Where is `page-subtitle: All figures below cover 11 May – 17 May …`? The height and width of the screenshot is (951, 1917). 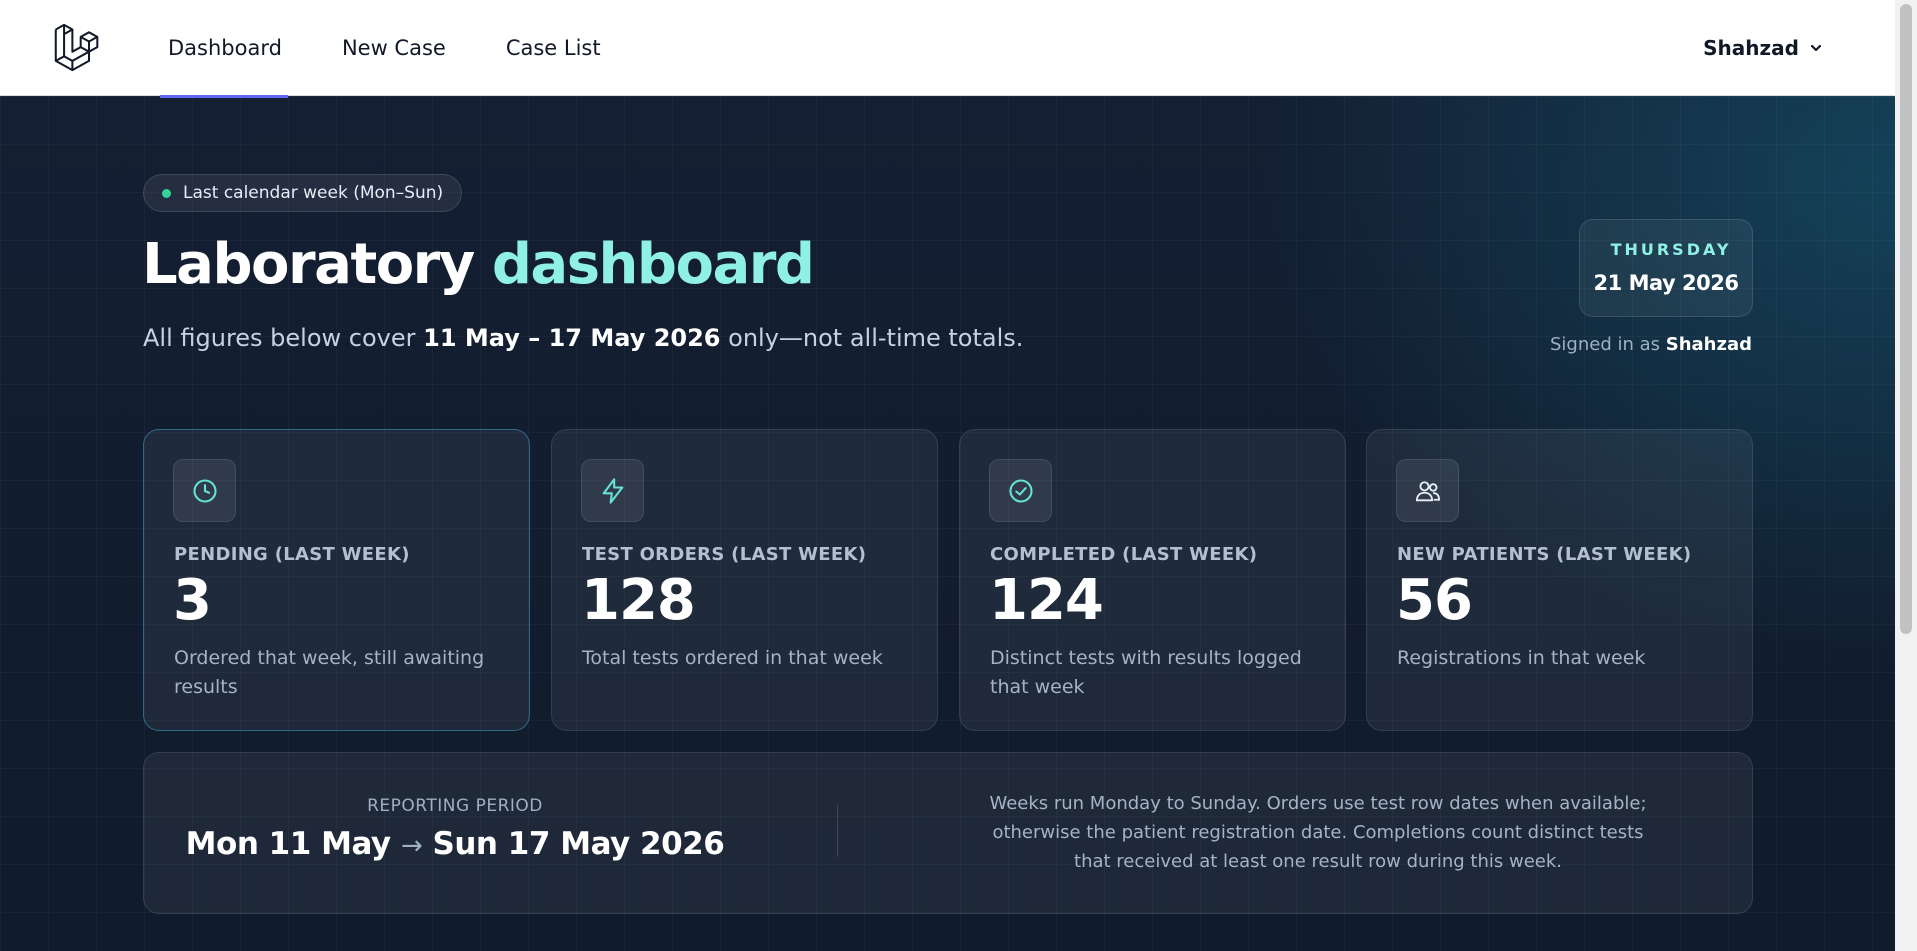
page-subtitle: All figures below cover 11 May – 17 May … is located at coordinates (583, 338).